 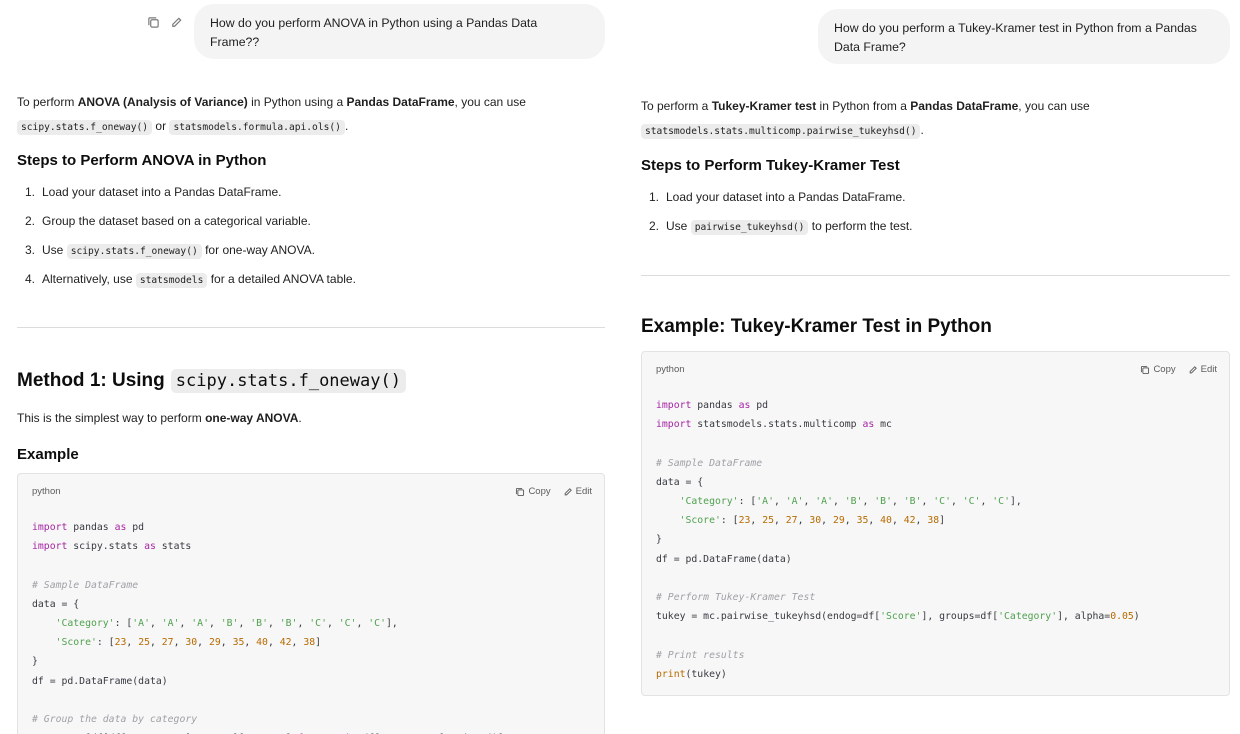 What do you see at coordinates (162, 102) in the screenshot?
I see `intro-bold-anova: ANOVA (Analysis of Variance)` at bounding box center [162, 102].